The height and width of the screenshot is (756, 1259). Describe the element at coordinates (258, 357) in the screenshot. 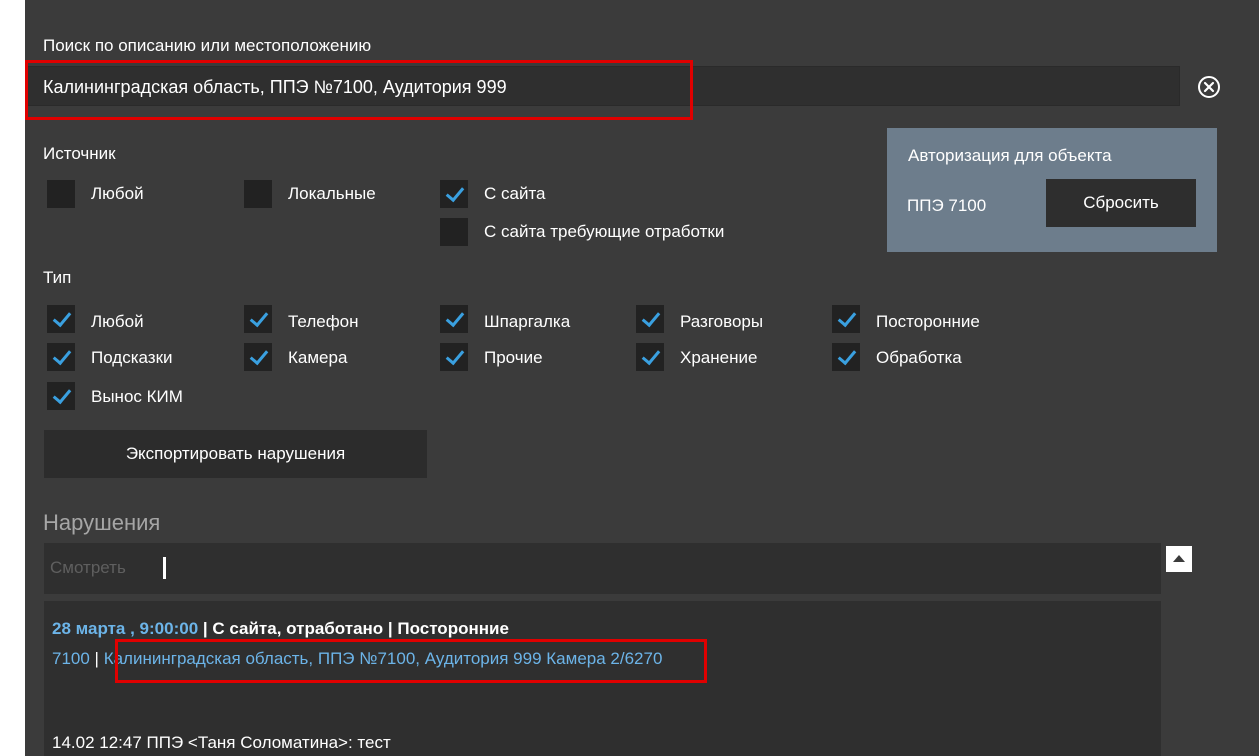

I see `type-camera-checkbox` at that location.